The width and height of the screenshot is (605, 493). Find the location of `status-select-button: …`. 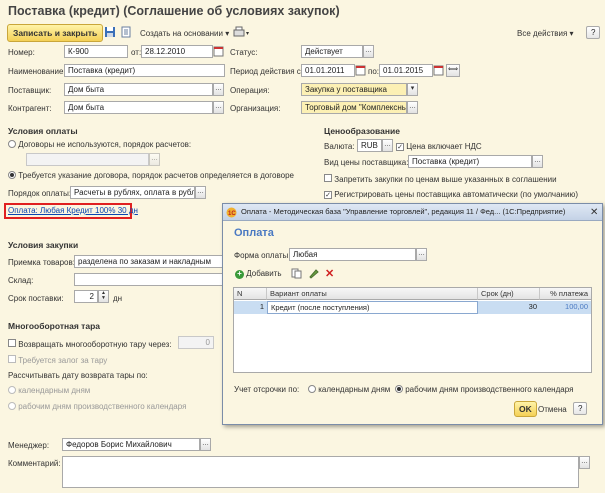

status-select-button: … is located at coordinates (368, 51).